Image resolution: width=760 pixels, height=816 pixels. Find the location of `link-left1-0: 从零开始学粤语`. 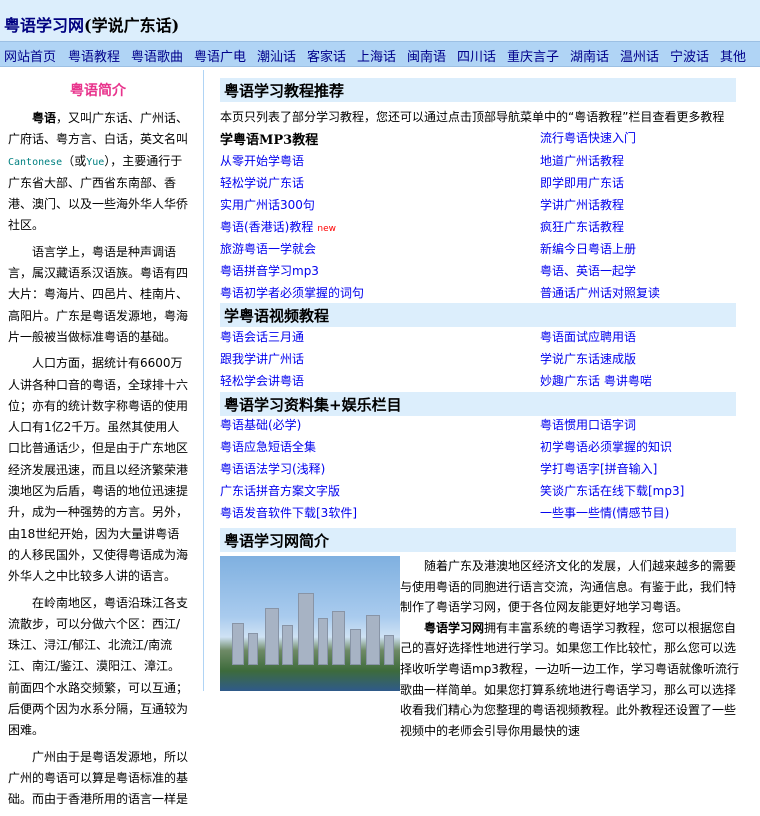

link-left1-0: 从零开始学粤语 is located at coordinates (262, 160).